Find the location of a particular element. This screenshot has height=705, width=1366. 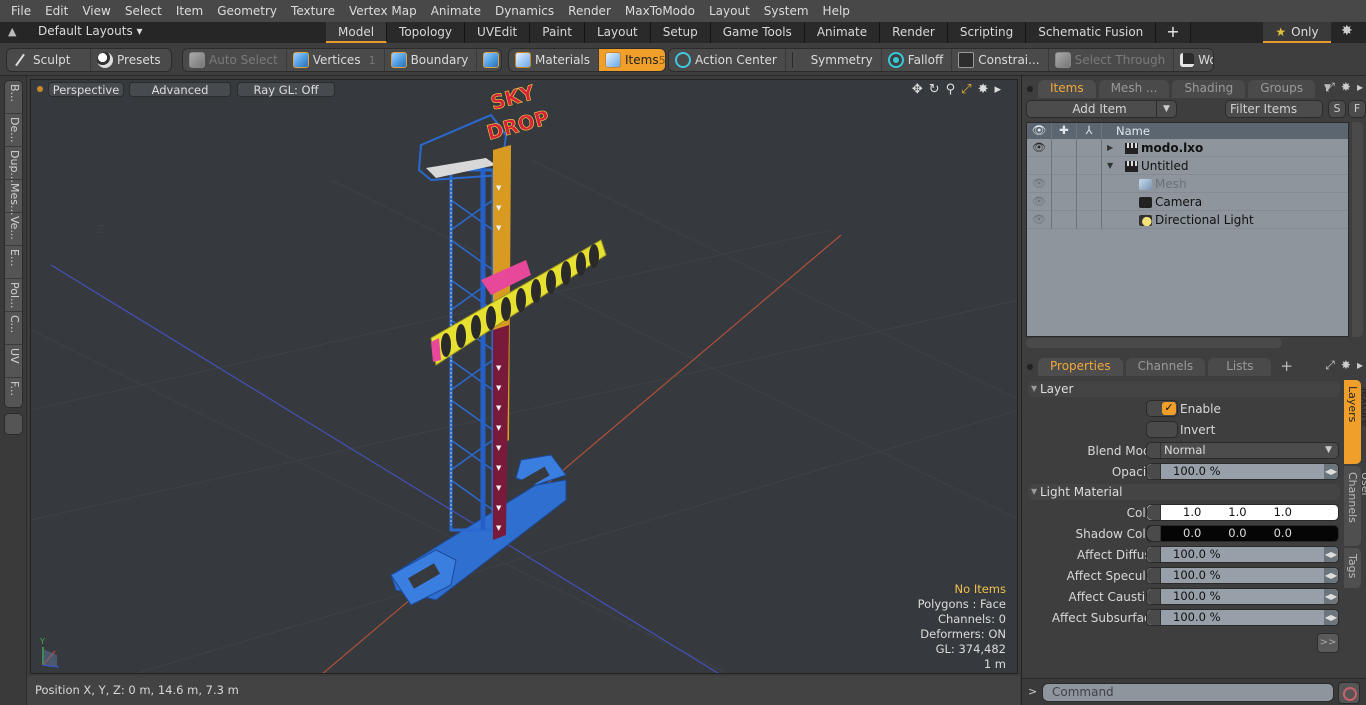

boundary-button: Boundary is located at coordinates (431, 60).